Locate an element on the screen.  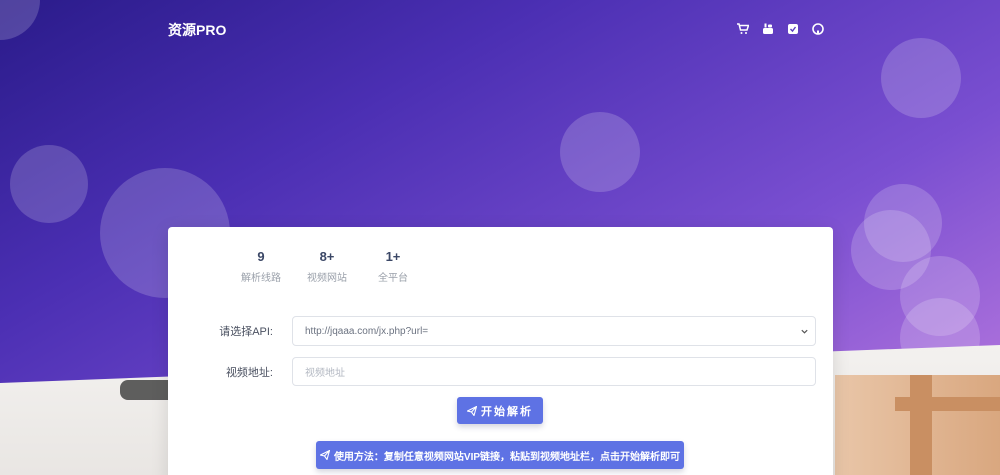
start-parse-label: 开始解析 is located at coordinates (507, 411).